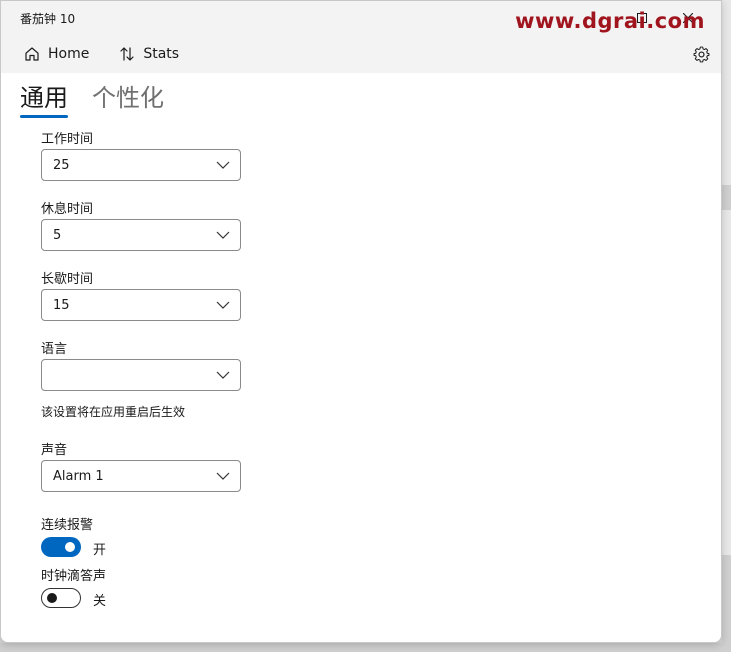 The width and height of the screenshot is (731, 652). What do you see at coordinates (61, 165) in the screenshot?
I see `work-time-value: 25` at bounding box center [61, 165].